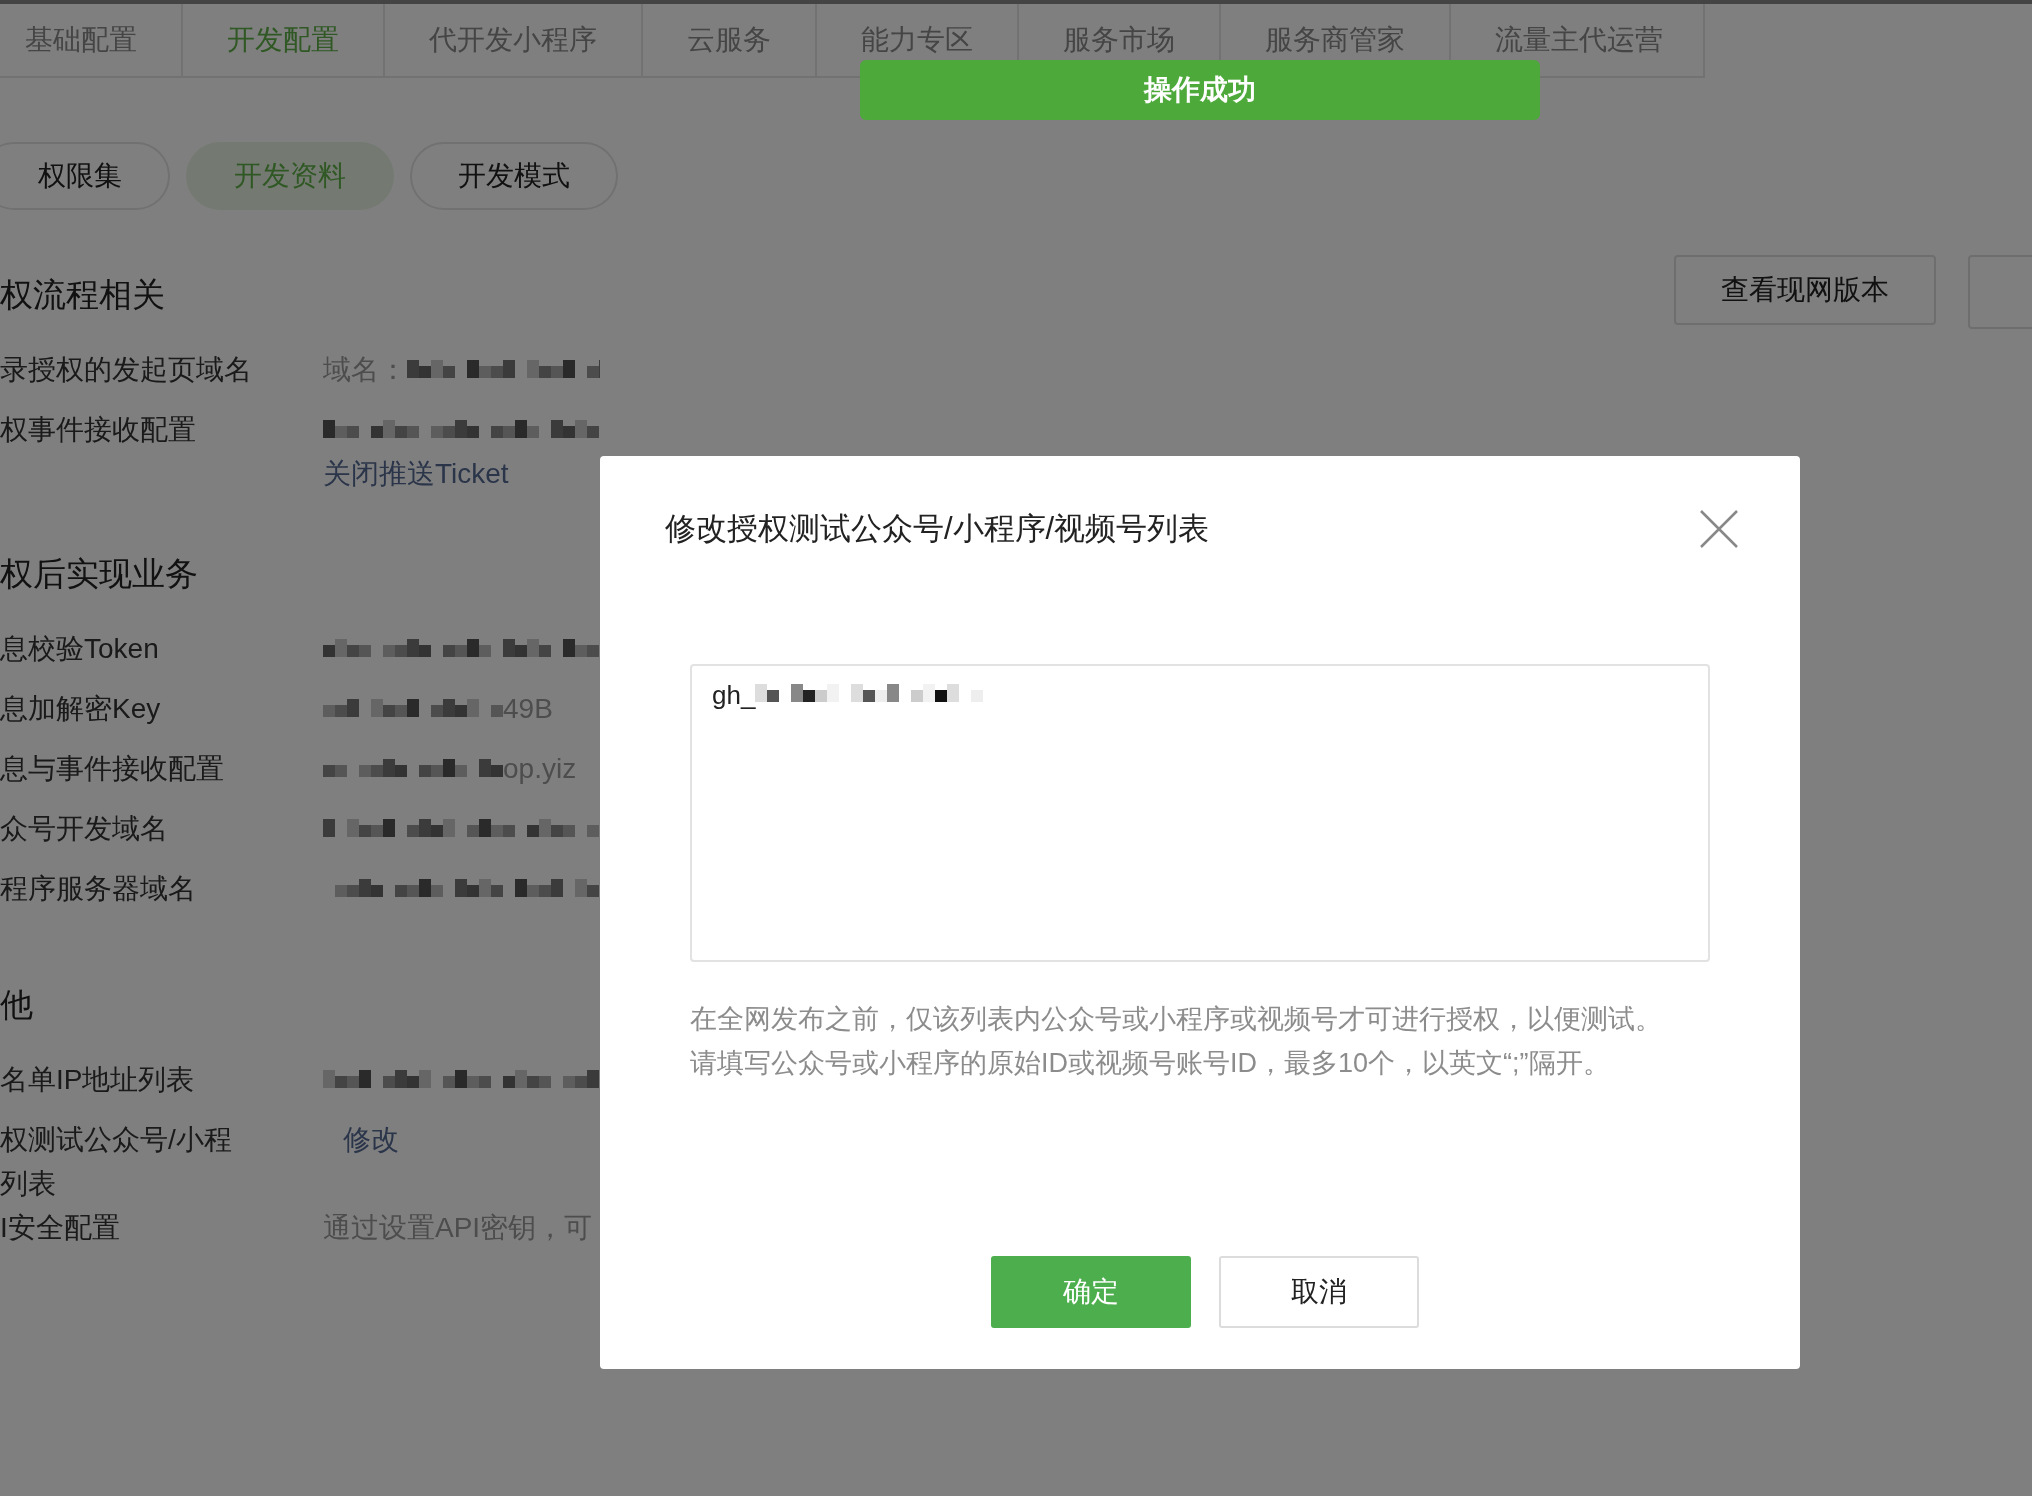  I want to click on section-title: 权流程相关, so click(82, 295).